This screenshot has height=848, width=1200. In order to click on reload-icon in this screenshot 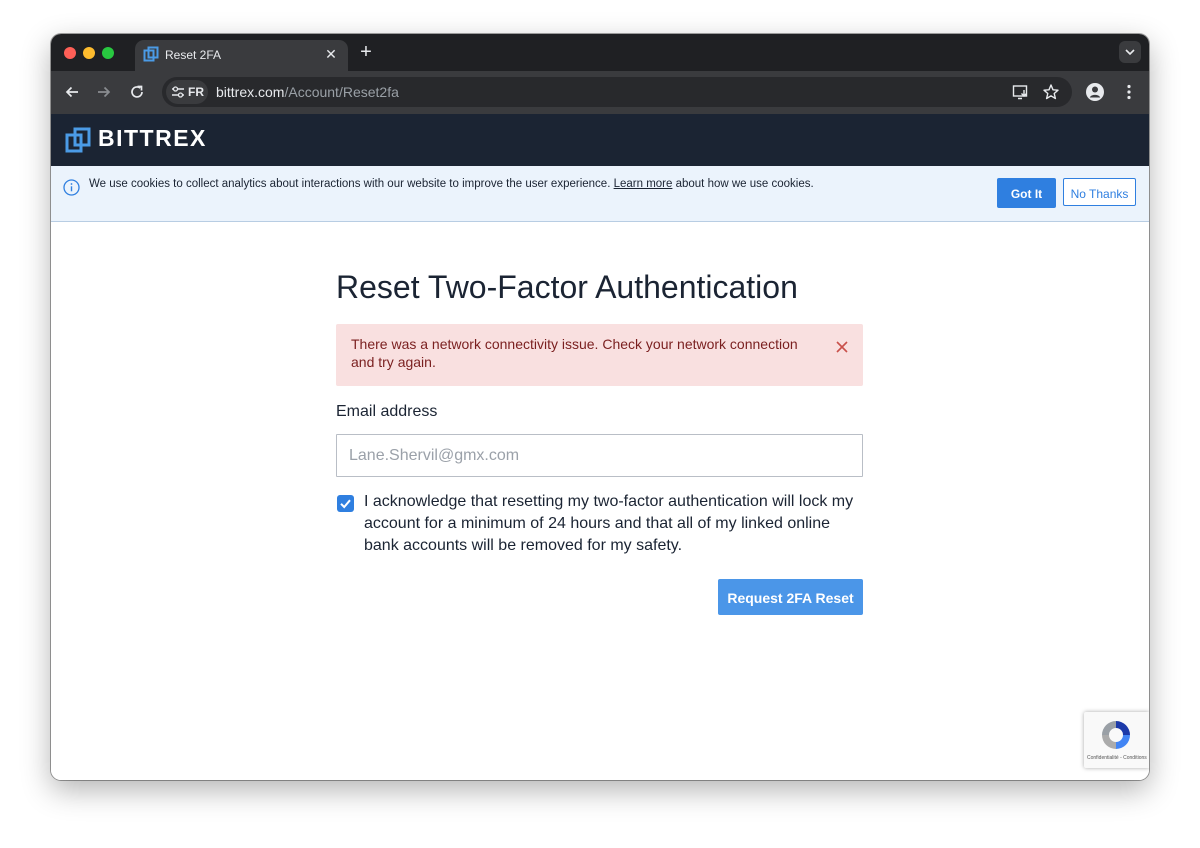, I will do `click(137, 92)`.